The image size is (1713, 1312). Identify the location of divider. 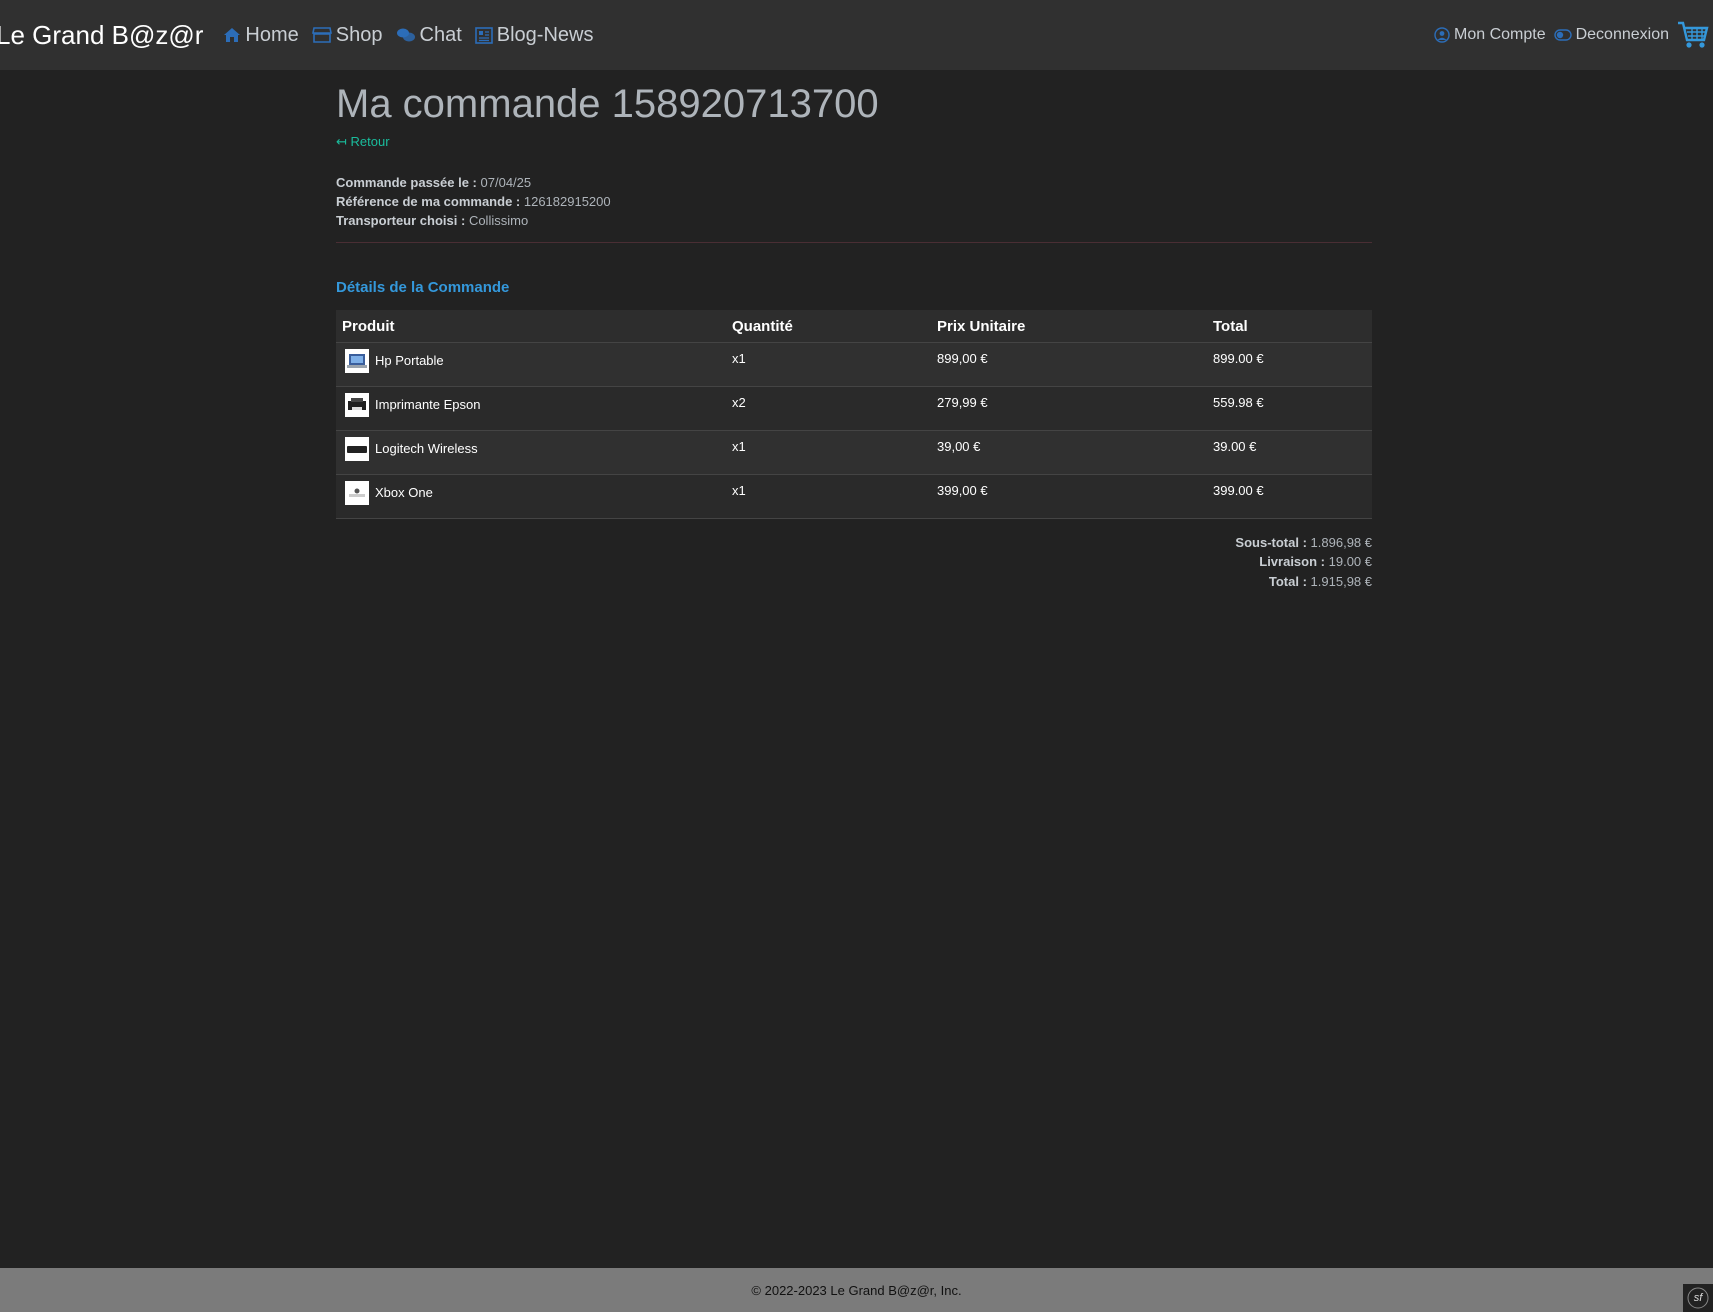
(854, 242).